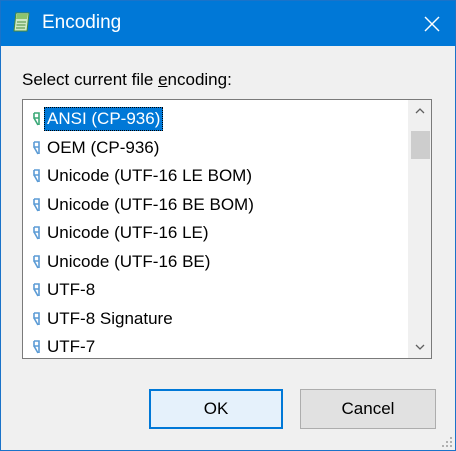 The image size is (456, 451). I want to click on chevron-down-icon, so click(419, 347).